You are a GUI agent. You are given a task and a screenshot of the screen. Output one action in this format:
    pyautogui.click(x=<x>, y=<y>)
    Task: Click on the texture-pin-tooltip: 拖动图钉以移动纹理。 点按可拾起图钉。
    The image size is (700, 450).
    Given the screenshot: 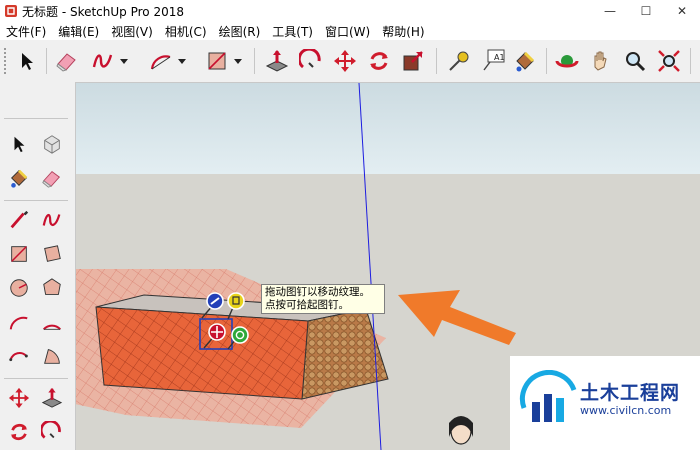 What is the action you would take?
    pyautogui.click(x=323, y=299)
    